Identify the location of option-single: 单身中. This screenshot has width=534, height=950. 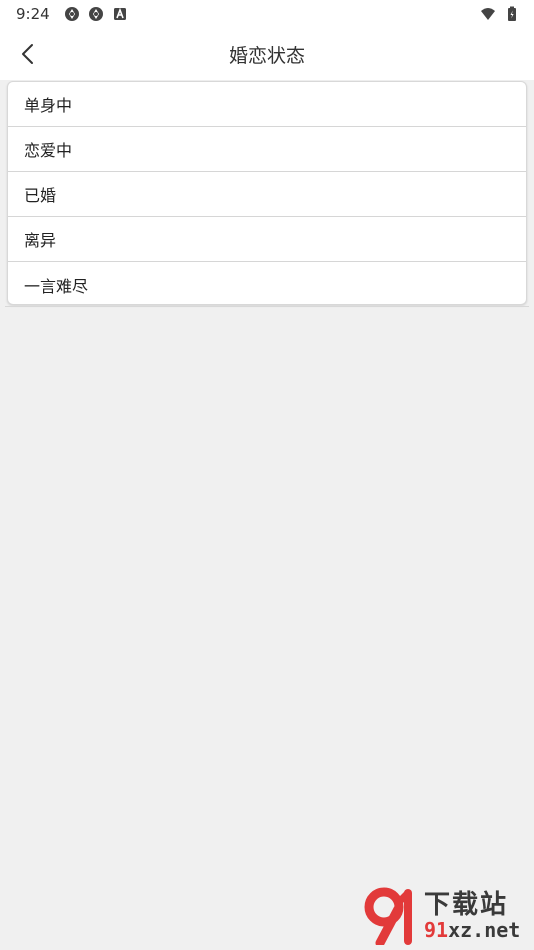
(267, 104).